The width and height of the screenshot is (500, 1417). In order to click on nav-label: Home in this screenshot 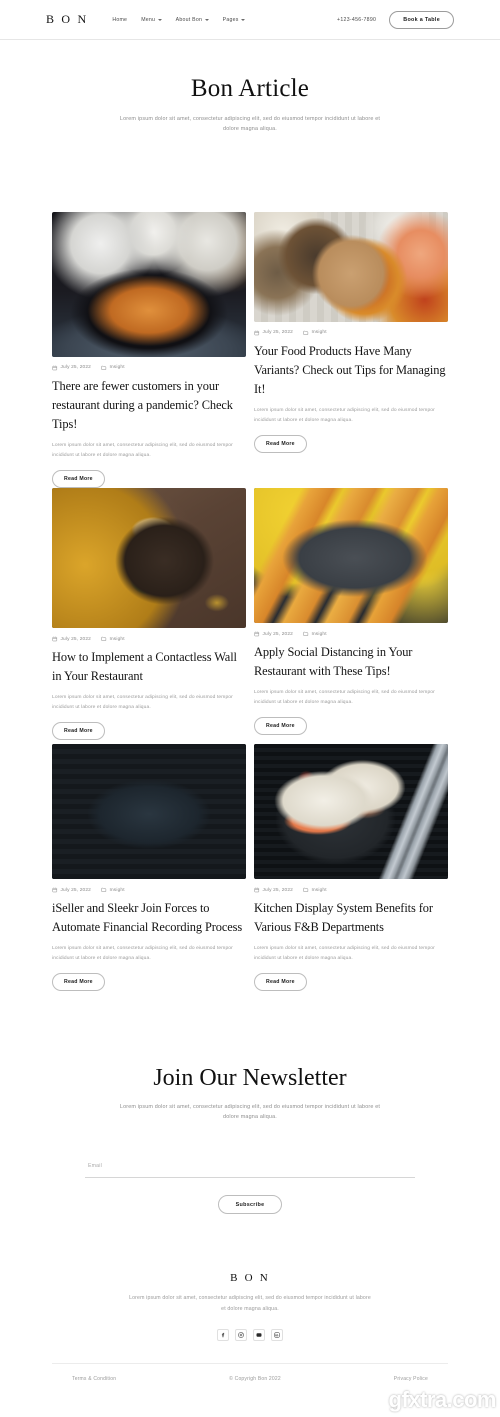, I will do `click(120, 19)`.